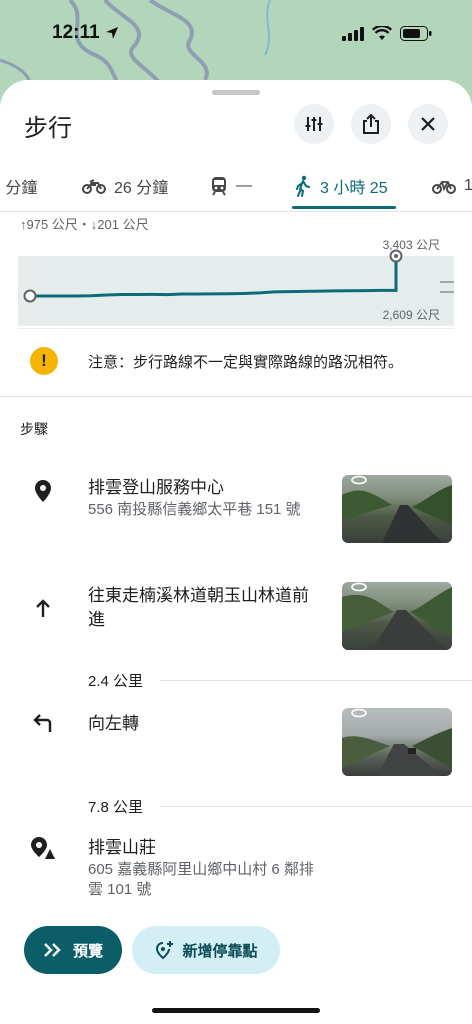 This screenshot has width=472, height=1024. What do you see at coordinates (396, 256) in the screenshot?
I see `end-point-dot` at bounding box center [396, 256].